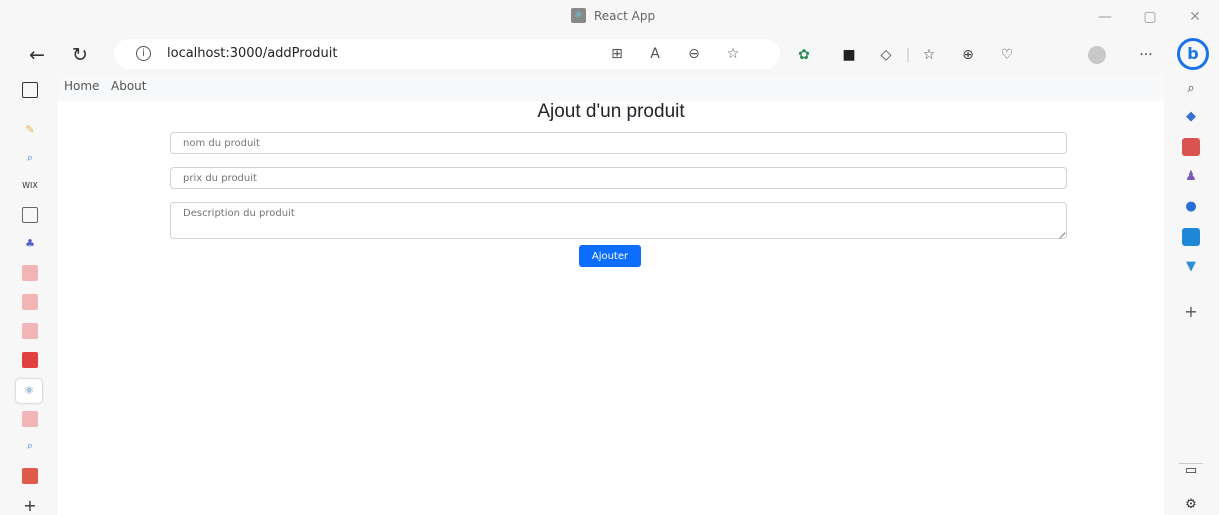  What do you see at coordinates (30, 476) in the screenshot?
I see `tab-office-icon` at bounding box center [30, 476].